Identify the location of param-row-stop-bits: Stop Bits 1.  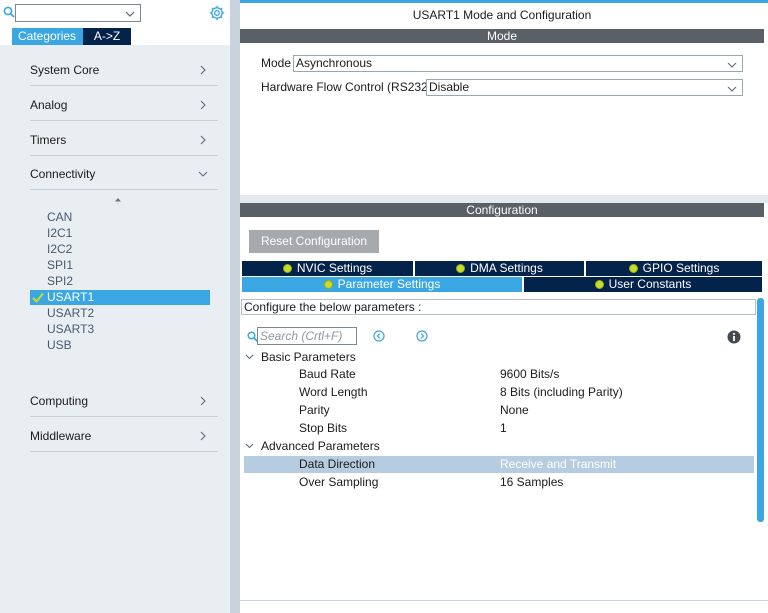
(499, 428).